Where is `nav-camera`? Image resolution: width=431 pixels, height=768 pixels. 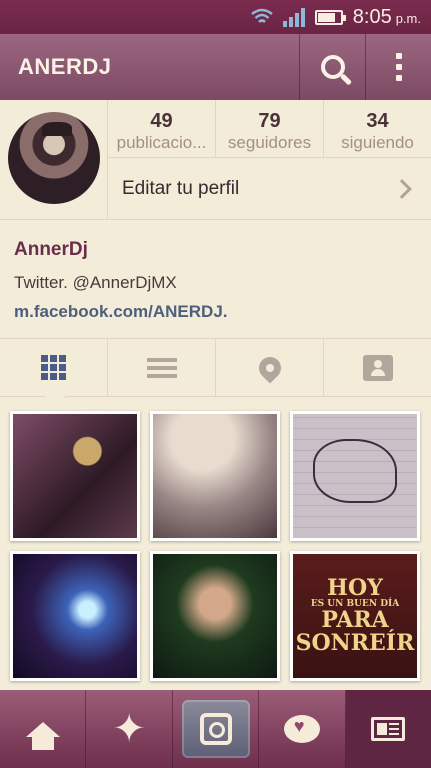
nav-camera is located at coordinates (216, 729).